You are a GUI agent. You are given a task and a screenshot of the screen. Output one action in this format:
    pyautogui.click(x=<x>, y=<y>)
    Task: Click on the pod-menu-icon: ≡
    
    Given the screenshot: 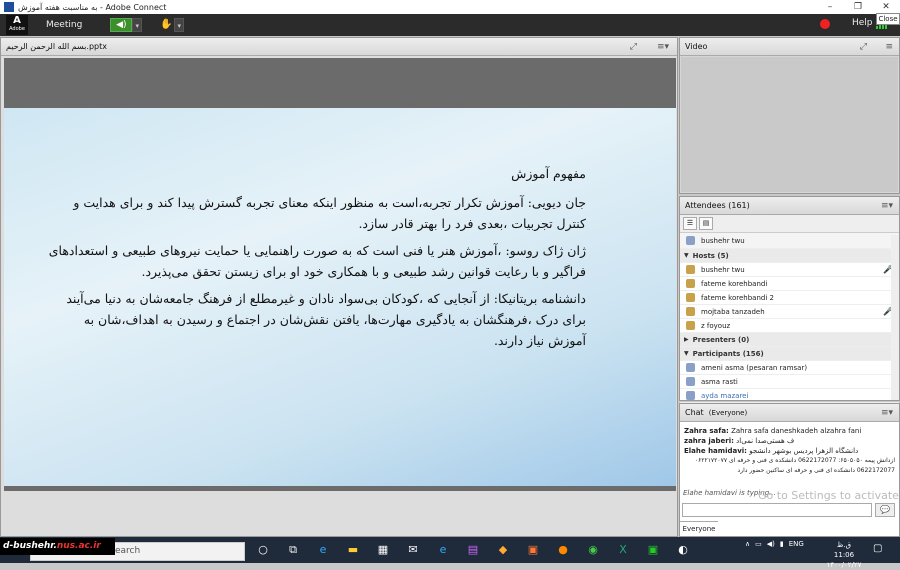 What is the action you would take?
    pyautogui.click(x=889, y=47)
    